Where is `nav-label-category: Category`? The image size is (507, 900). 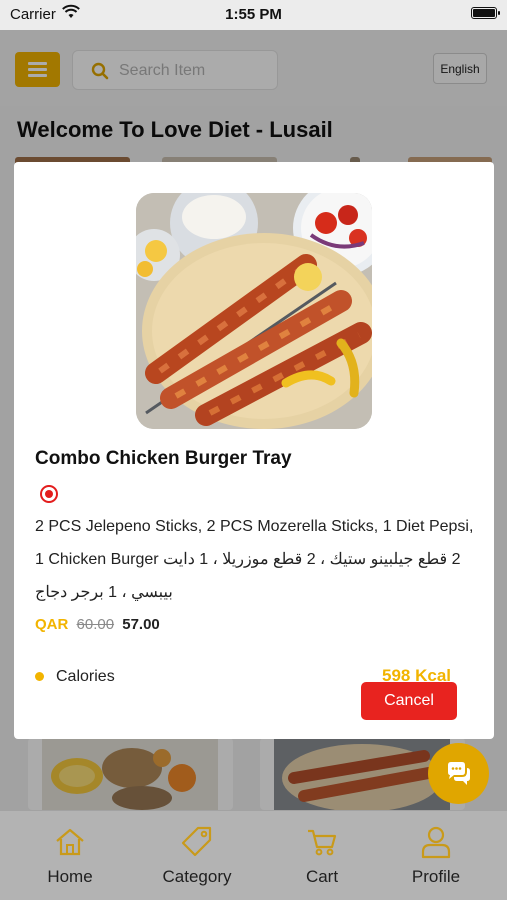
nav-label-category: Category is located at coordinates (197, 876).